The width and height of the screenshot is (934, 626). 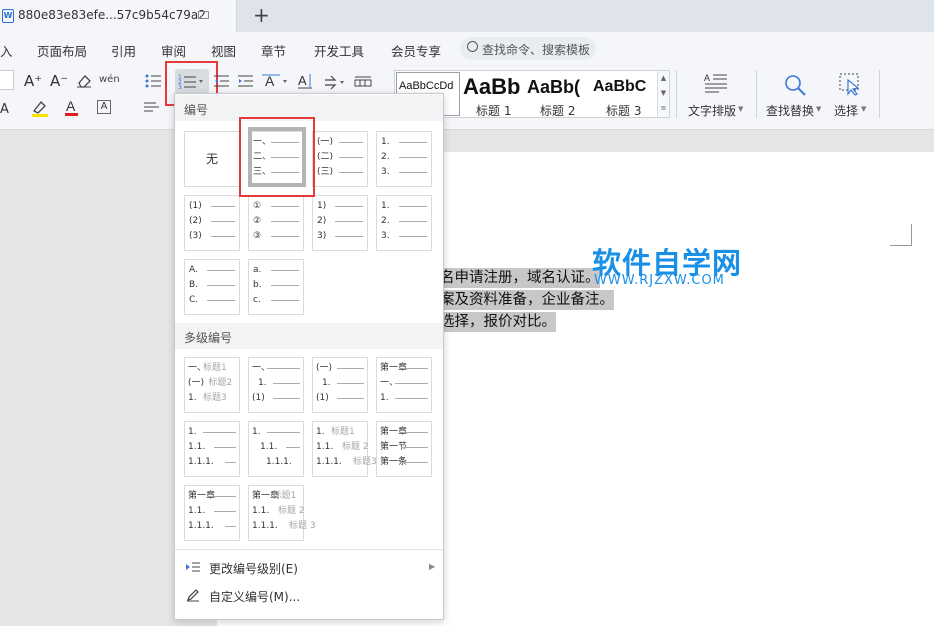 I want to click on highlight-icon, so click(x=40, y=109).